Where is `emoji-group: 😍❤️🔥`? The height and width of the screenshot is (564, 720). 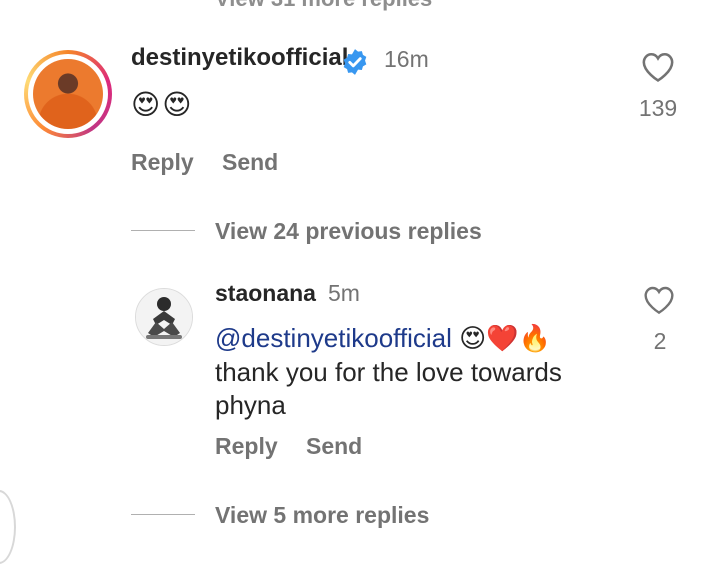
emoji-group: 😍❤️🔥 is located at coordinates (505, 339).